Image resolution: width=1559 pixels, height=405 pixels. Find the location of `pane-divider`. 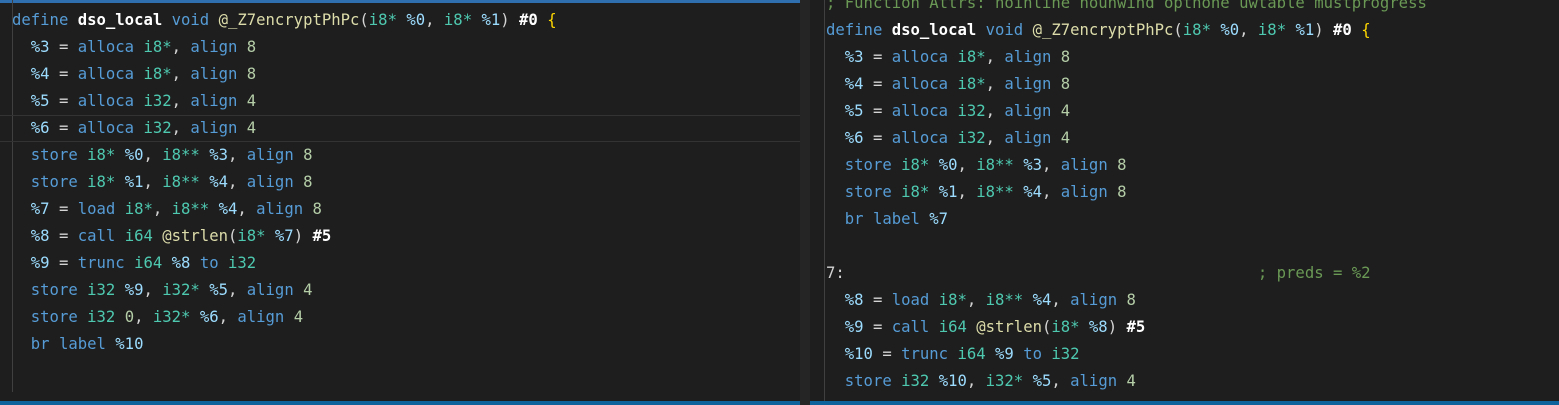

pane-divider is located at coordinates (805, 202).